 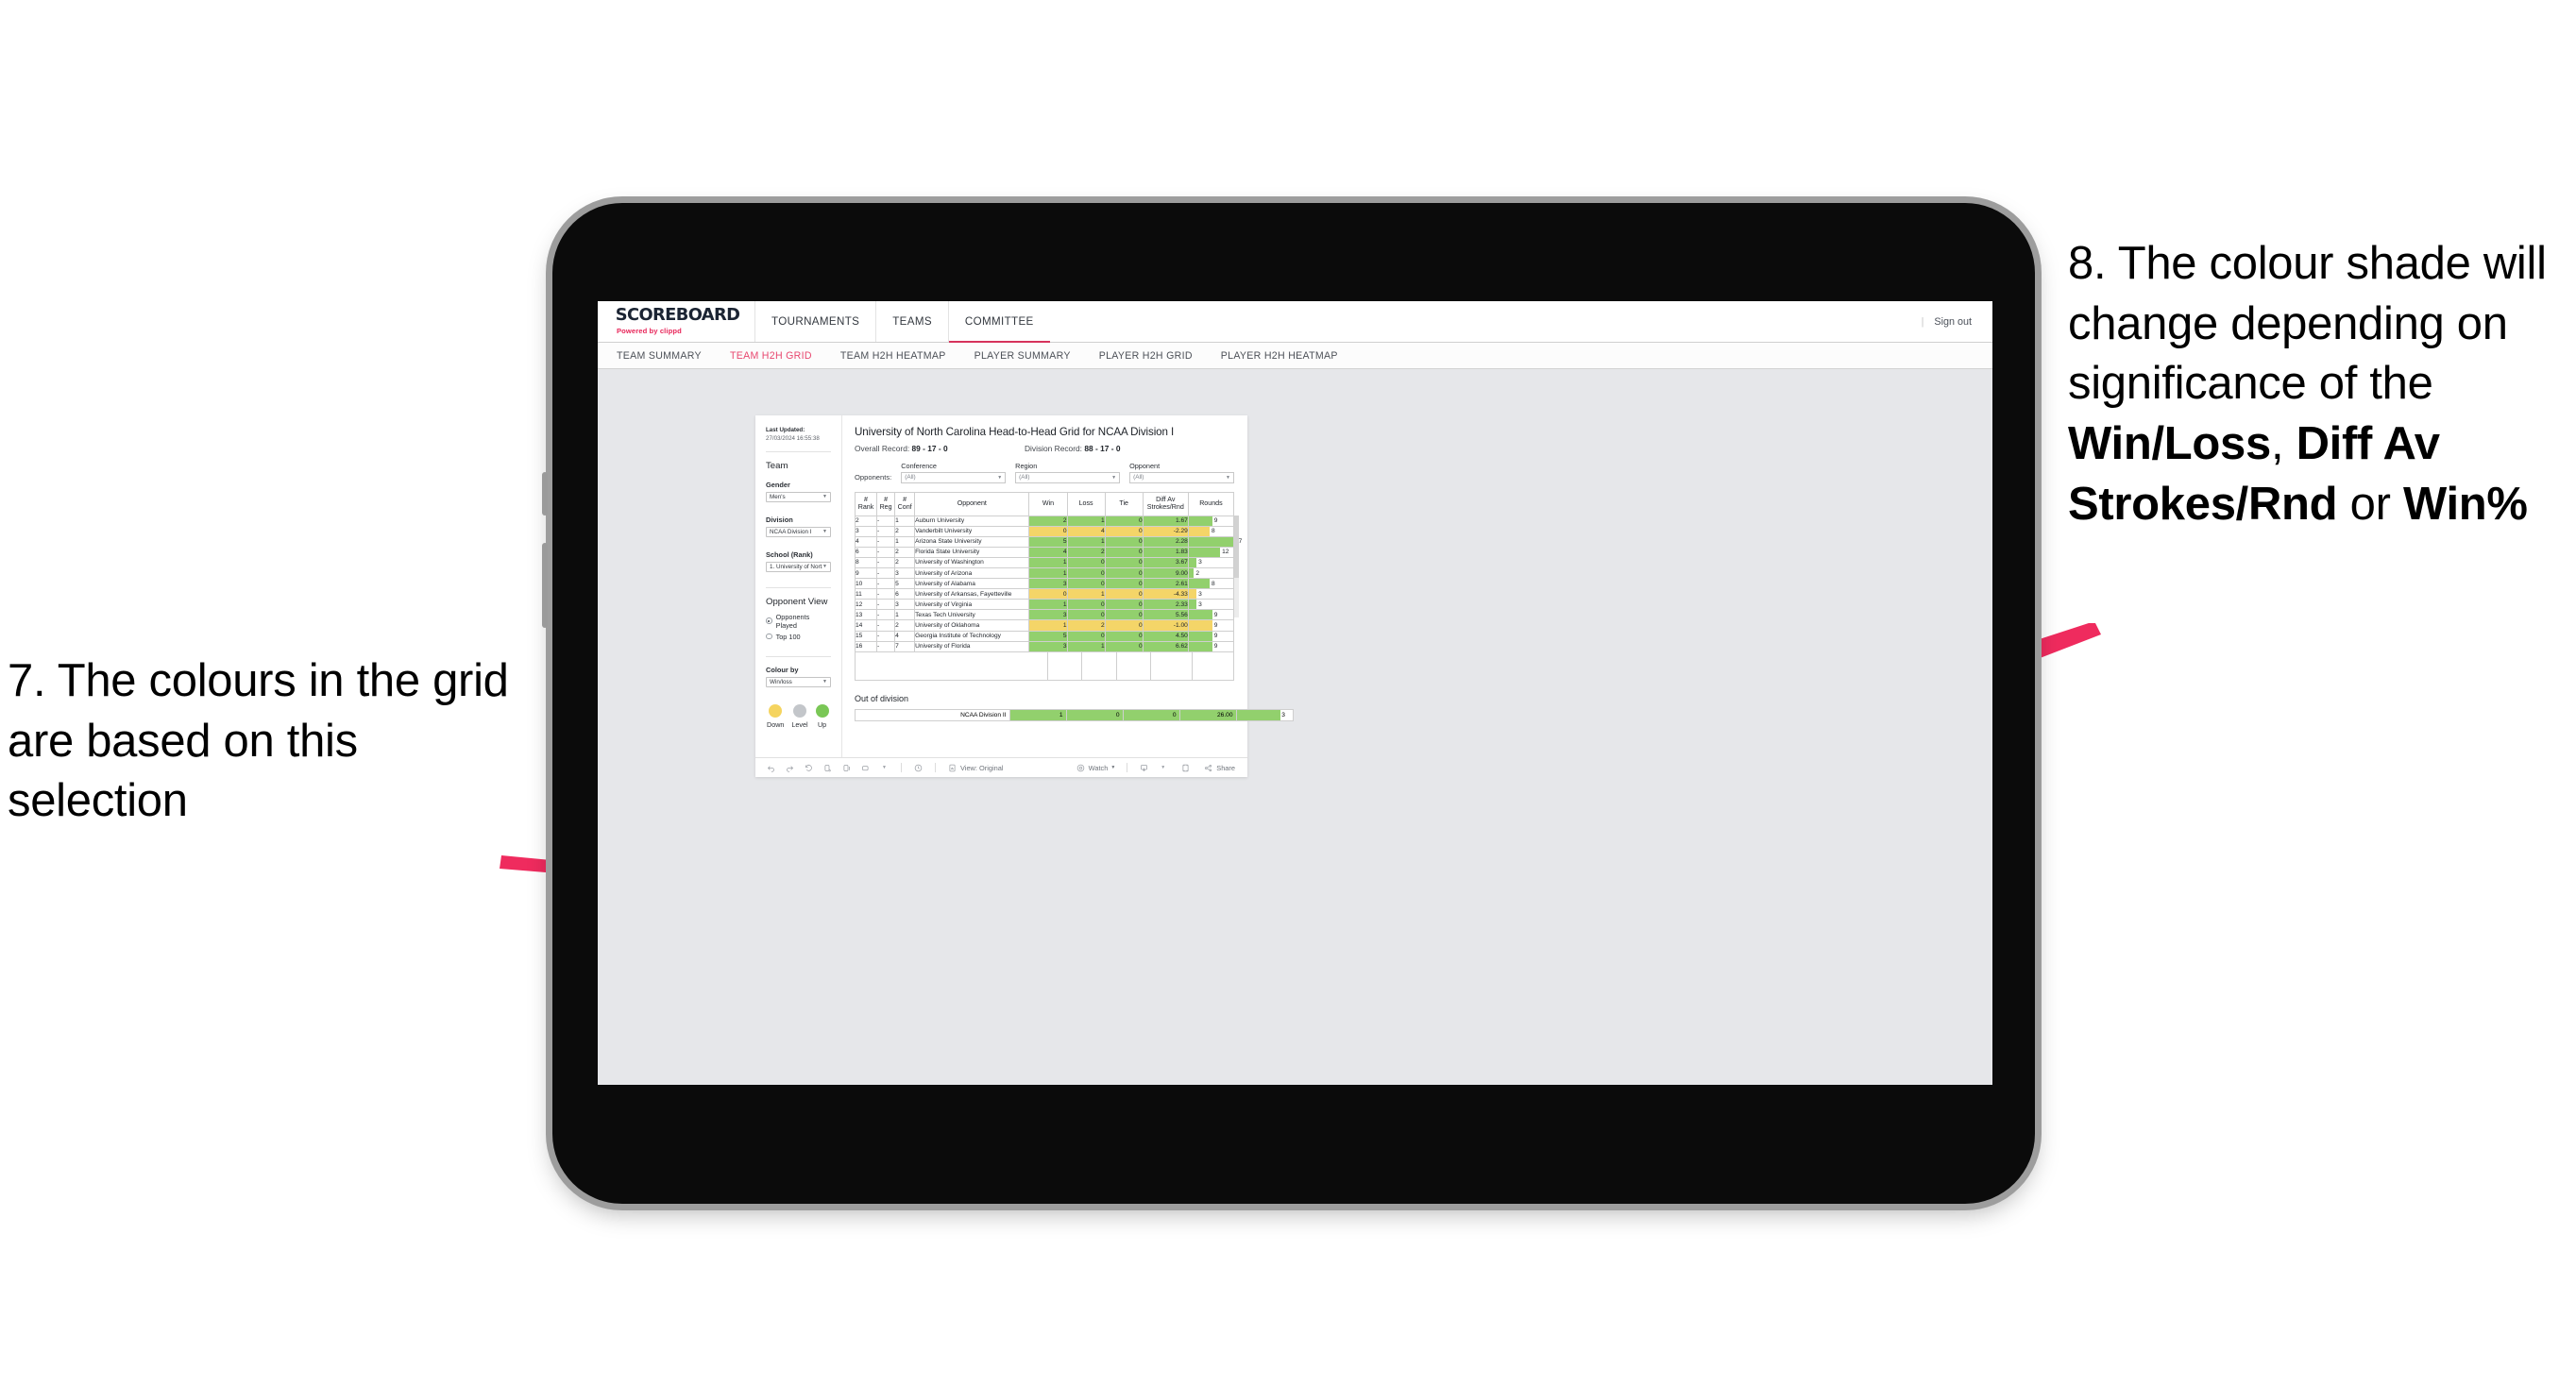 What do you see at coordinates (1044, 521) in the screenshot?
I see `table-row: 2-1 Auburn University 2 1 0 1.67 9` at bounding box center [1044, 521].